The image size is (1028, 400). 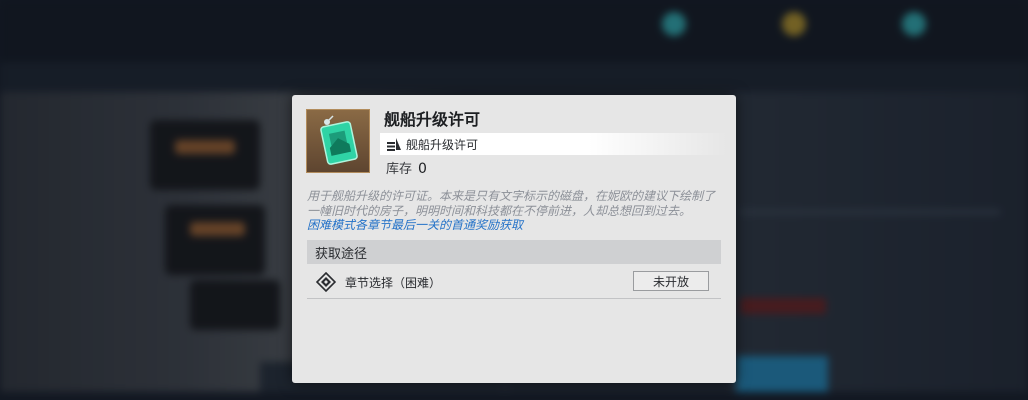 I want to click on item-type-bar: 舰船升级许可, so click(x=554, y=144).